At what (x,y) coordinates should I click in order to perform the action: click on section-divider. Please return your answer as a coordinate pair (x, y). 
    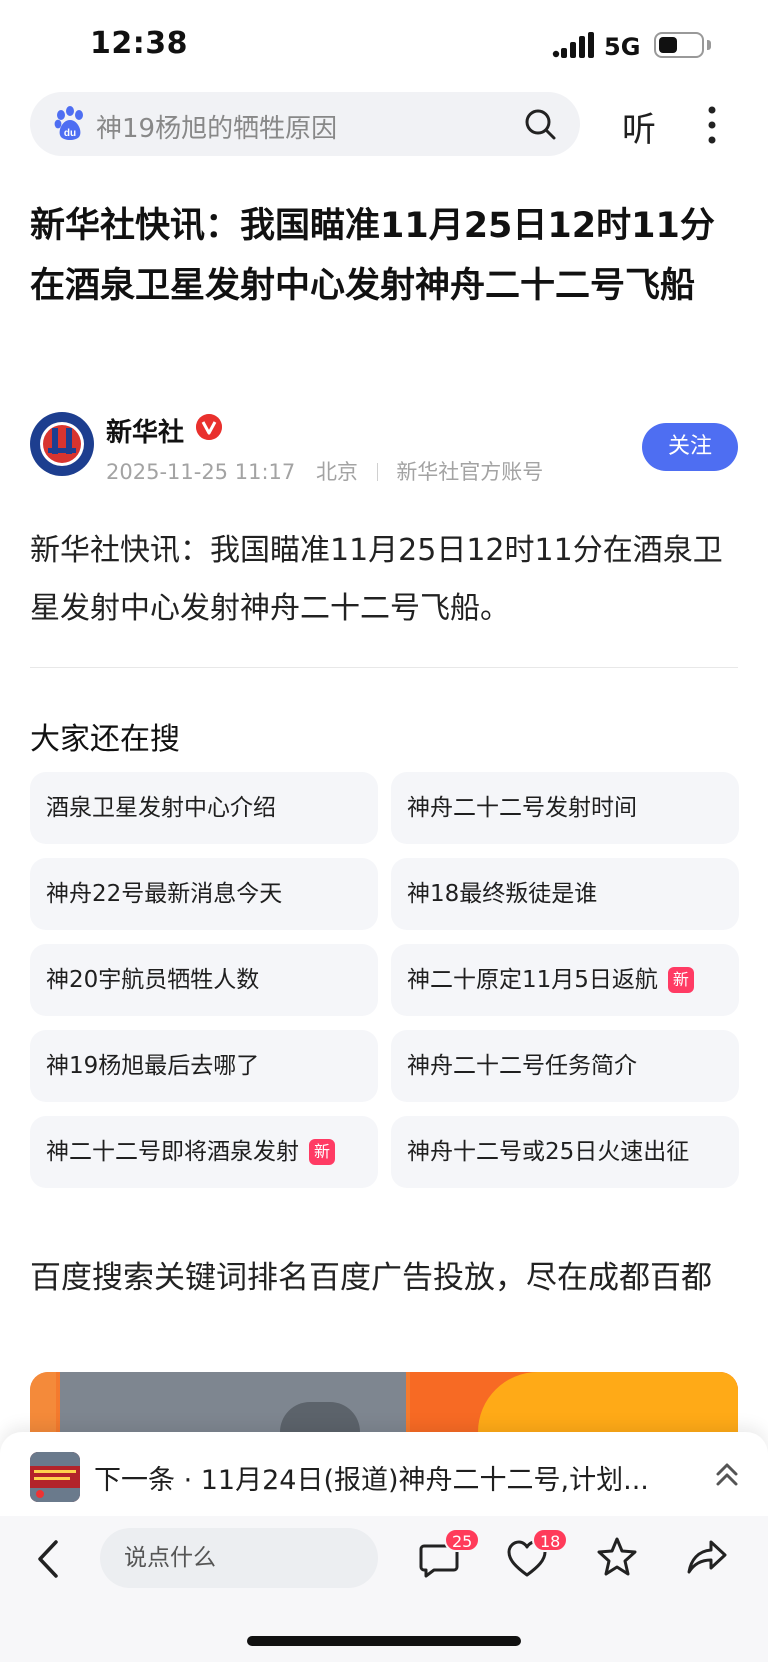
    Looking at the image, I should click on (384, 667).